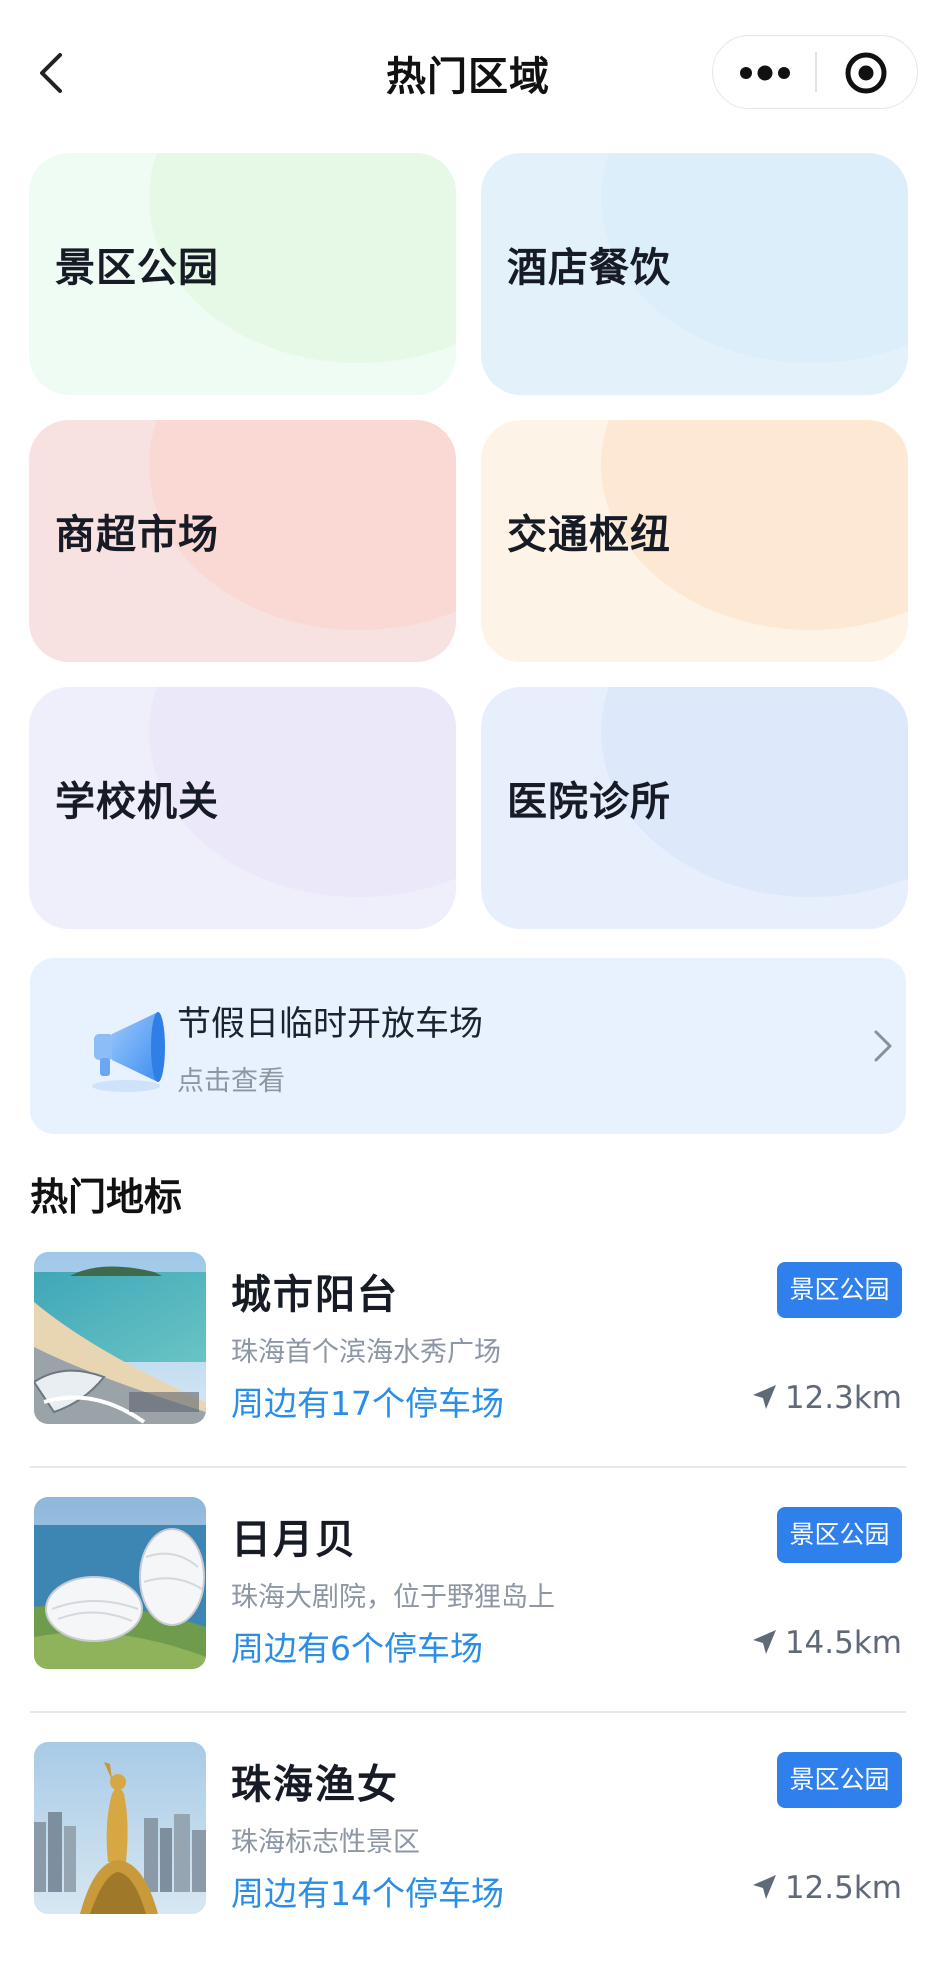  I want to click on chevron-right-icon, so click(883, 1046).